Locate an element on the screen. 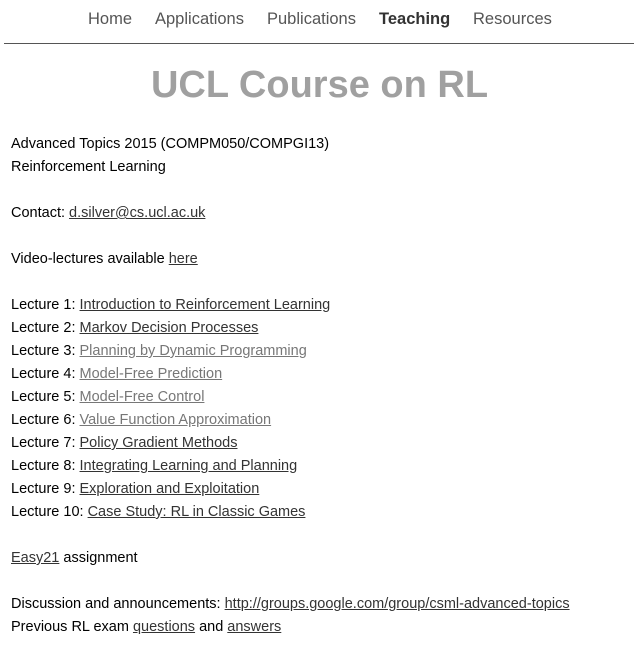 This screenshot has height=649, width=639. lecture-label: Lecture 7: is located at coordinates (45, 443).